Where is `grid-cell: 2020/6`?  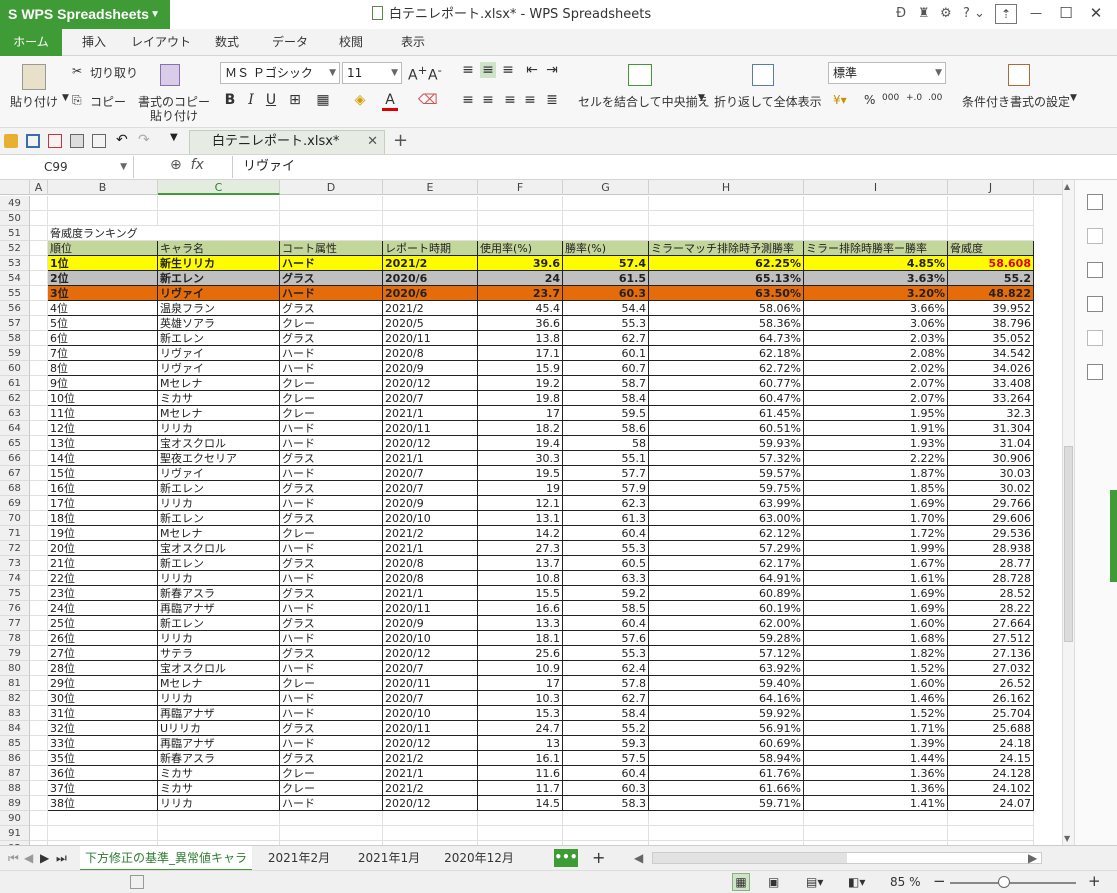 grid-cell: 2020/6 is located at coordinates (430, 278).